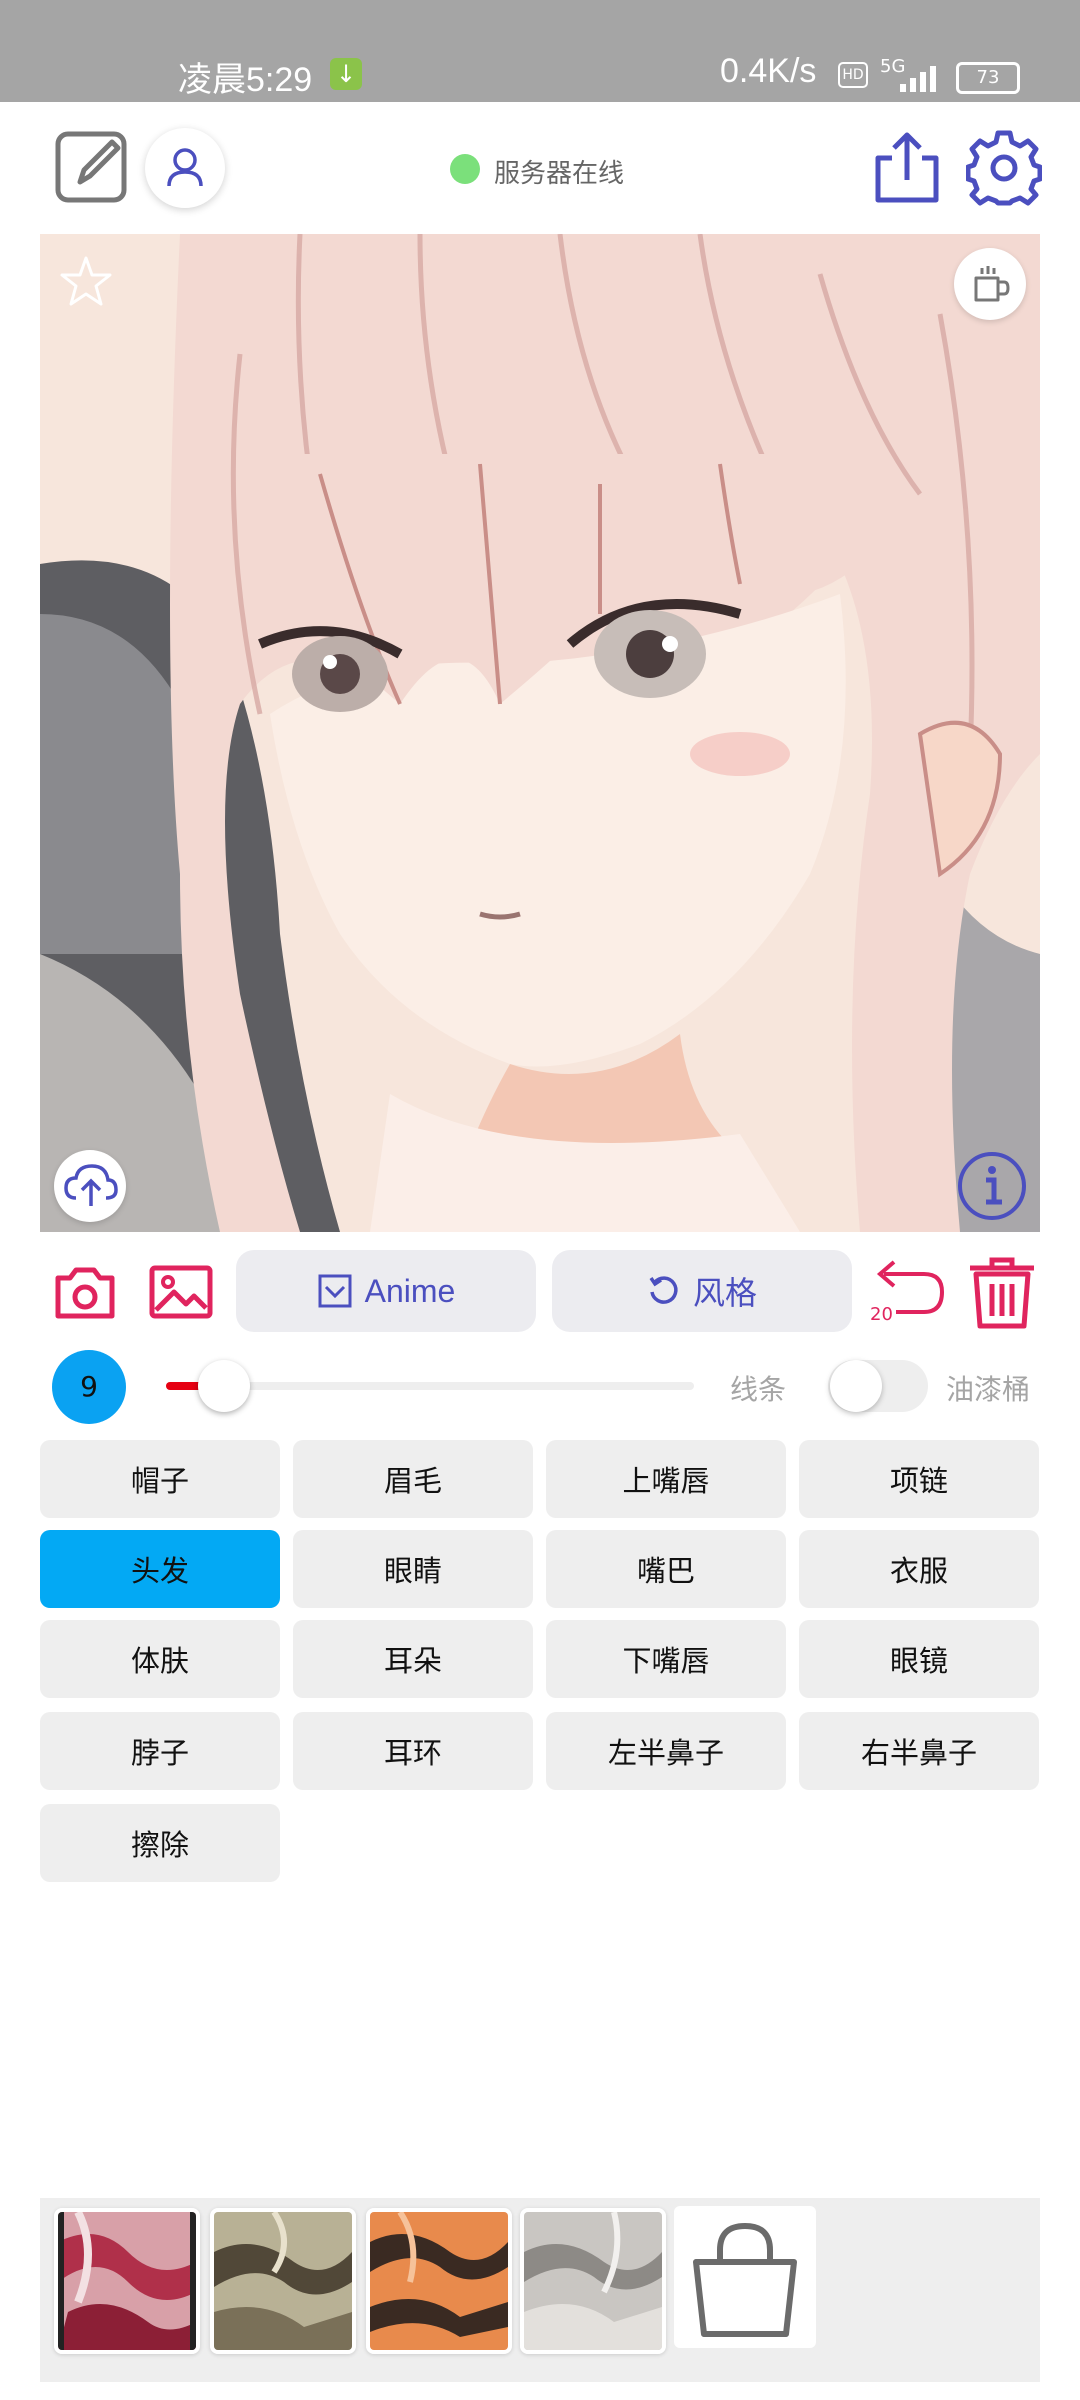 Image resolution: width=1080 pixels, height=2400 pixels. Describe the element at coordinates (853, 75) in the screenshot. I see `hd-badge: HD` at that location.